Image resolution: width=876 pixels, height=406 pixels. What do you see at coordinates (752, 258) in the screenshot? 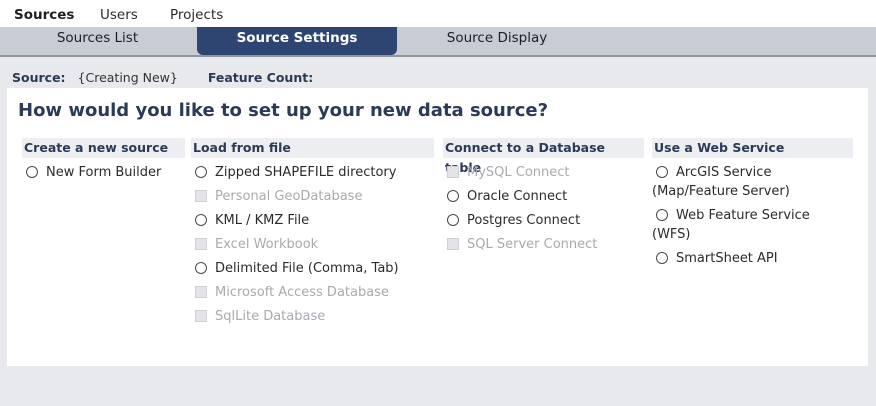
I see `option-smartsheet-api: SmartSheet API` at bounding box center [752, 258].